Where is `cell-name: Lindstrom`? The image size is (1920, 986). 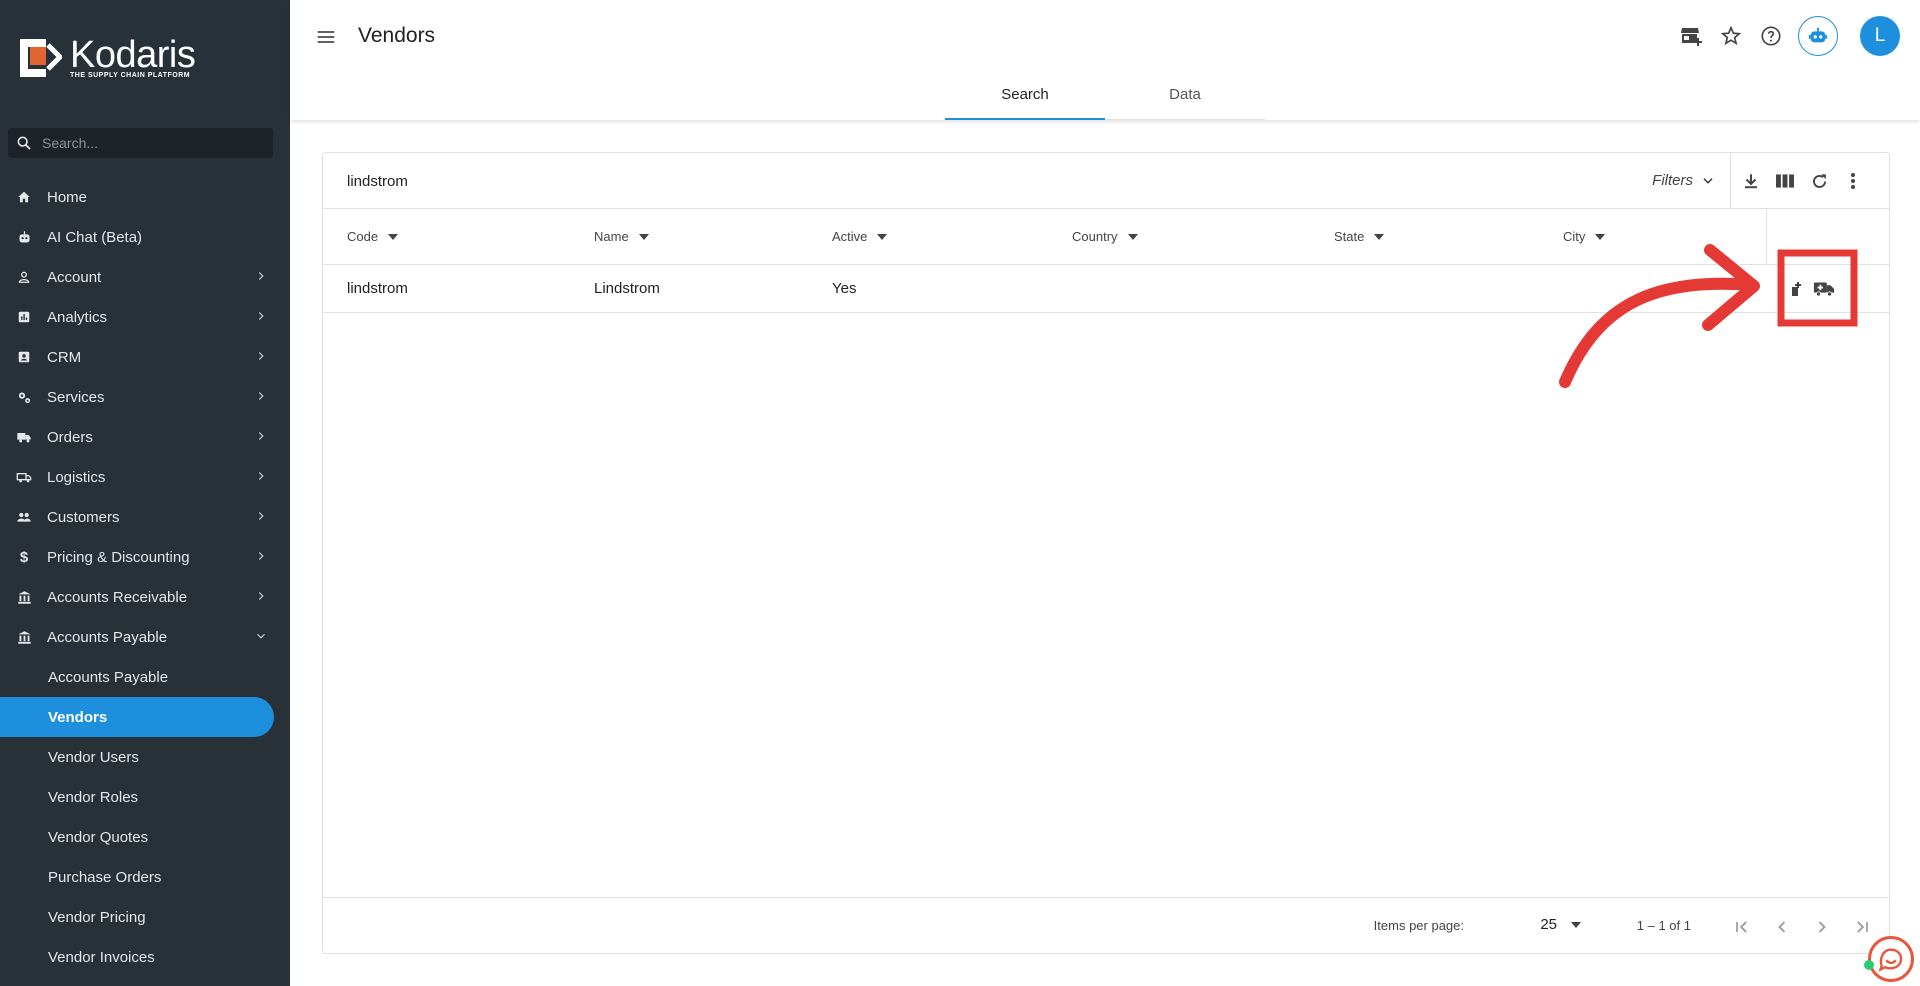
cell-name: Lindstrom is located at coordinates (627, 288).